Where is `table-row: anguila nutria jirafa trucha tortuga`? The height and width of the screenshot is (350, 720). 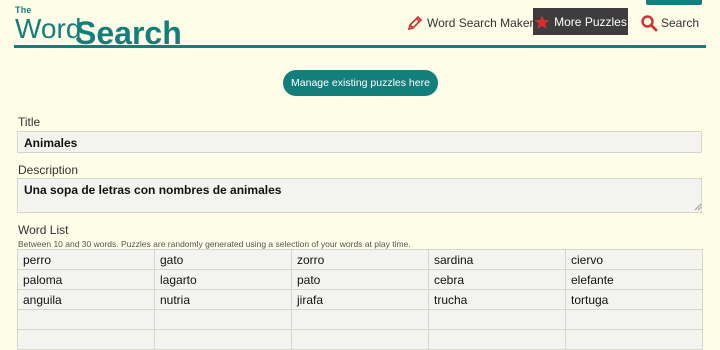 table-row: anguila nutria jirafa trucha tortuga is located at coordinates (360, 299).